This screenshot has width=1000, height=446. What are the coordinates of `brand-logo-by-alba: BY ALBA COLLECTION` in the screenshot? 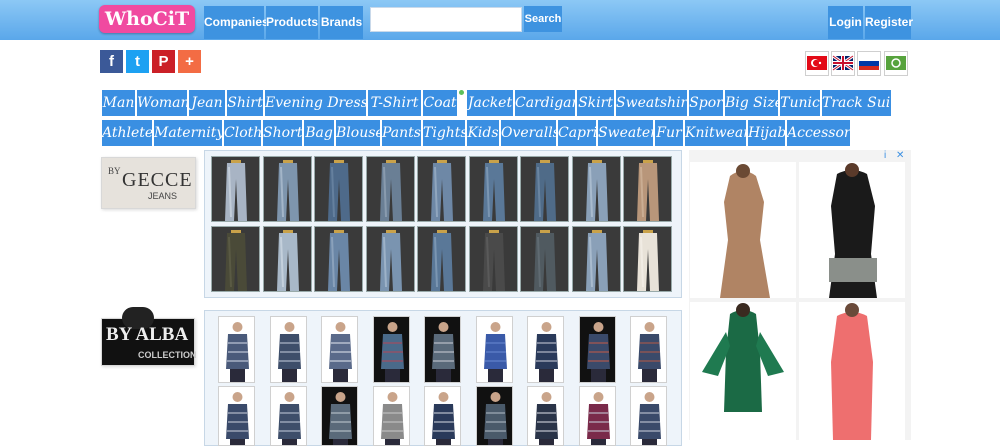 It's located at (149, 336).